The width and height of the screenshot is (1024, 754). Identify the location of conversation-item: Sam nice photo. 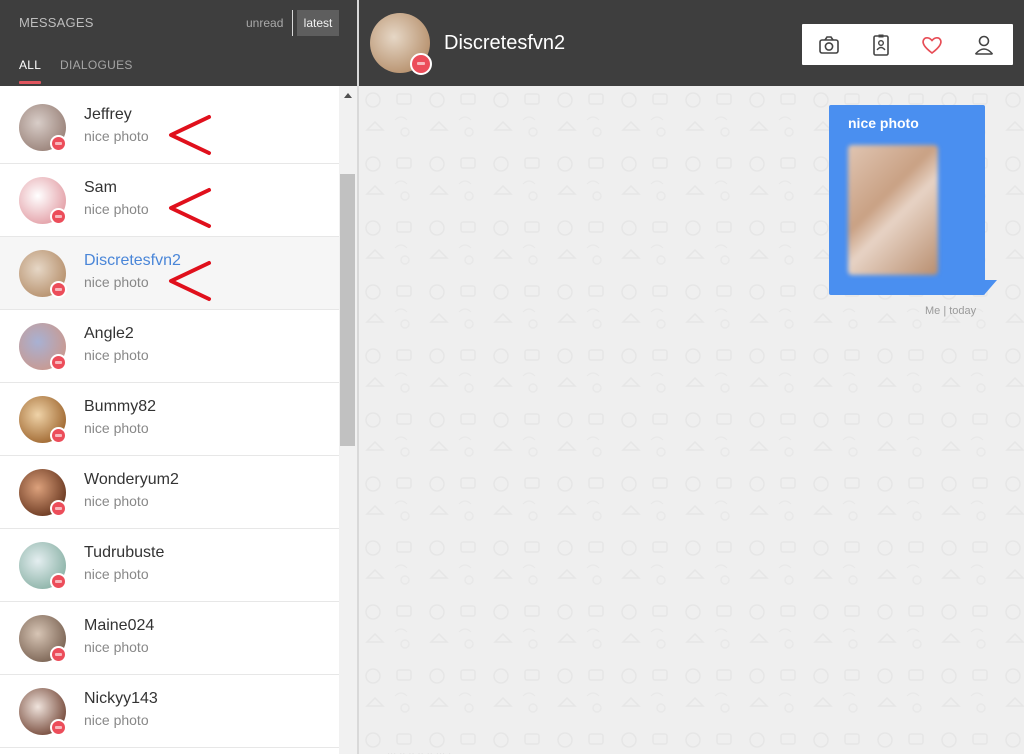
(169, 200).